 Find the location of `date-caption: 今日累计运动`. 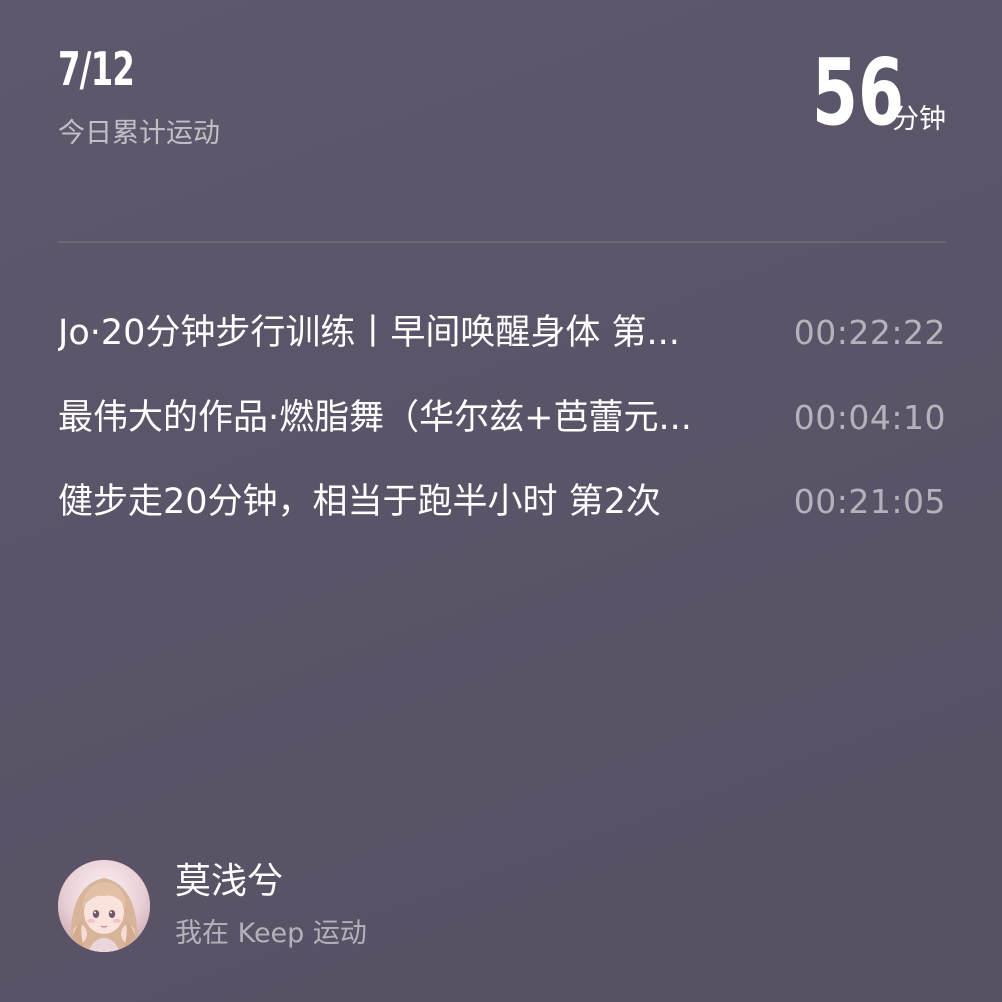

date-caption: 今日累计运动 is located at coordinates (139, 133).